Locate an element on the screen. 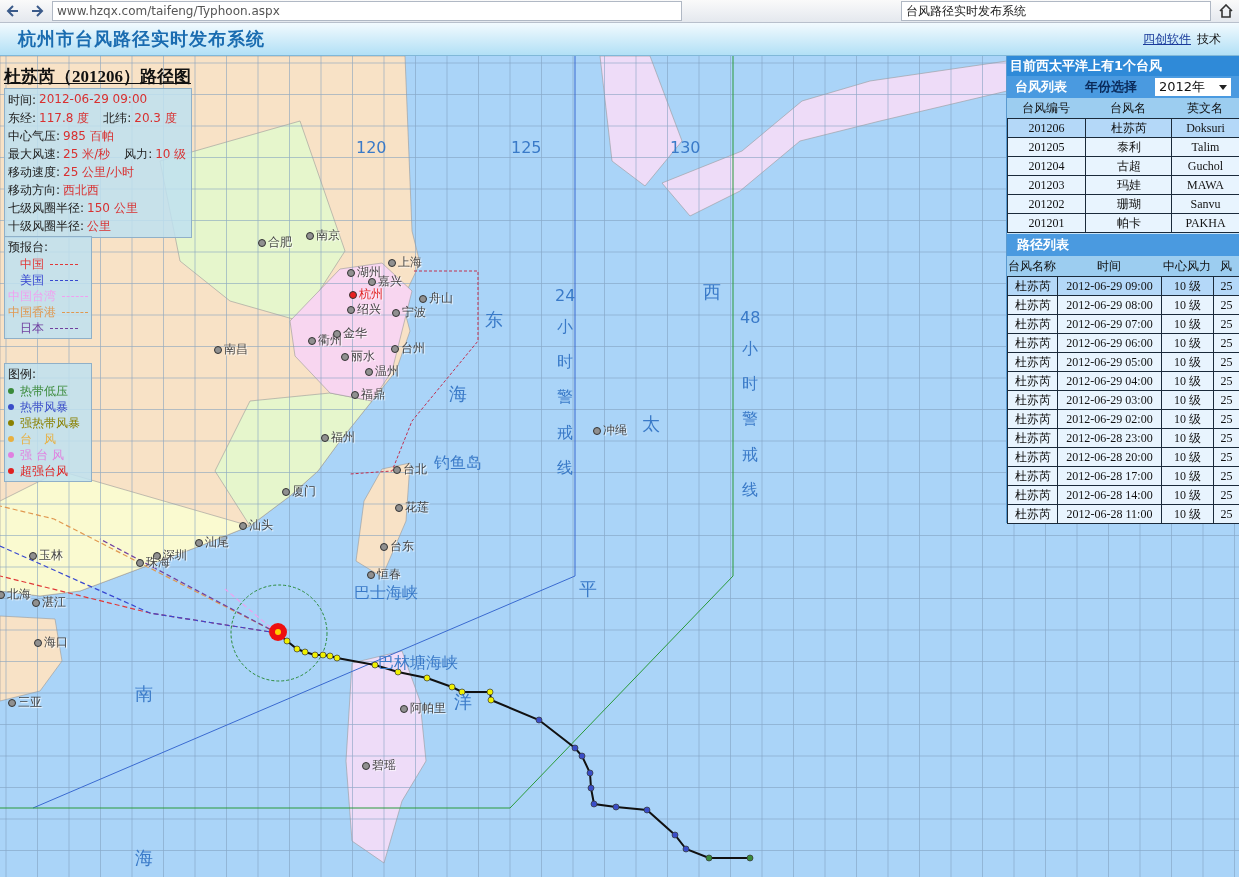  search-field: 台风路径实时发布系统 is located at coordinates (1056, 11).